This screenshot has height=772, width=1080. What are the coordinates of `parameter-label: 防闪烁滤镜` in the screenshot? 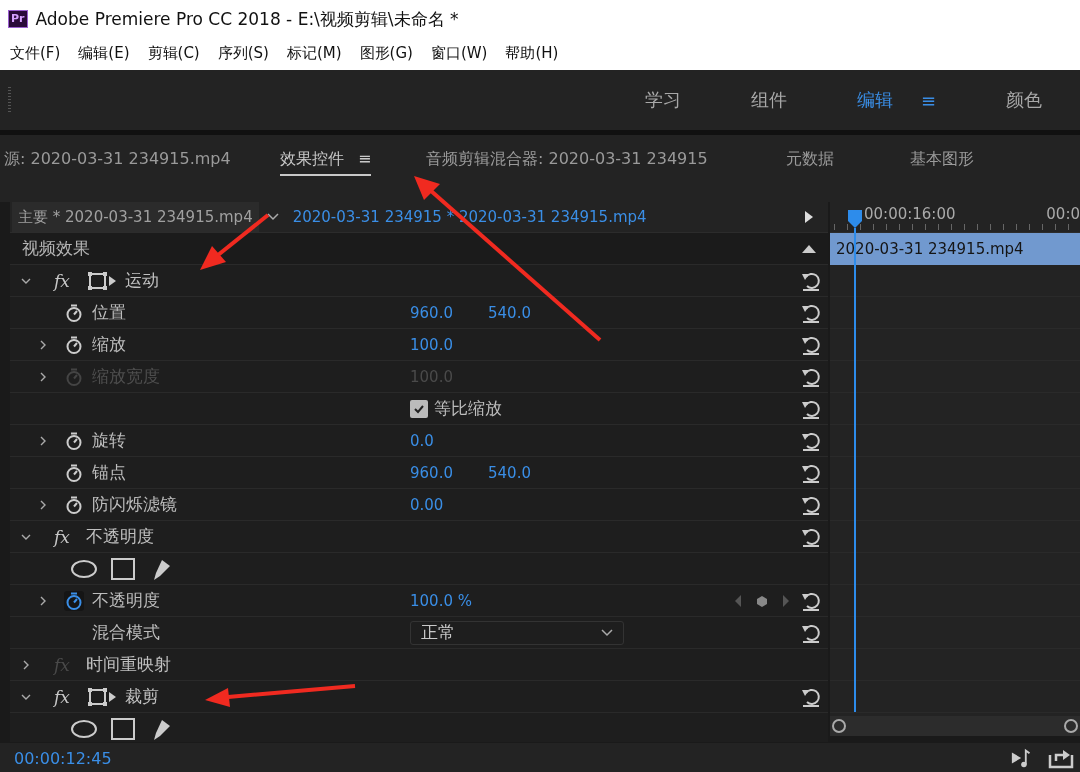 It's located at (134, 504).